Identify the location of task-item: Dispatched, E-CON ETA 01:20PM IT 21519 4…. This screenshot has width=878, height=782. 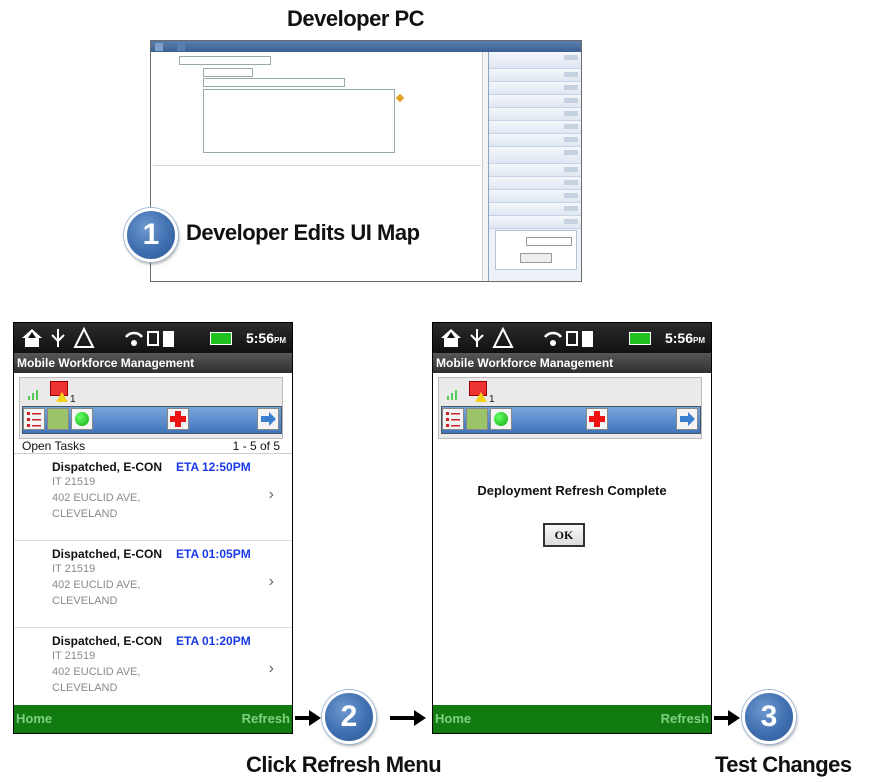
(153, 671).